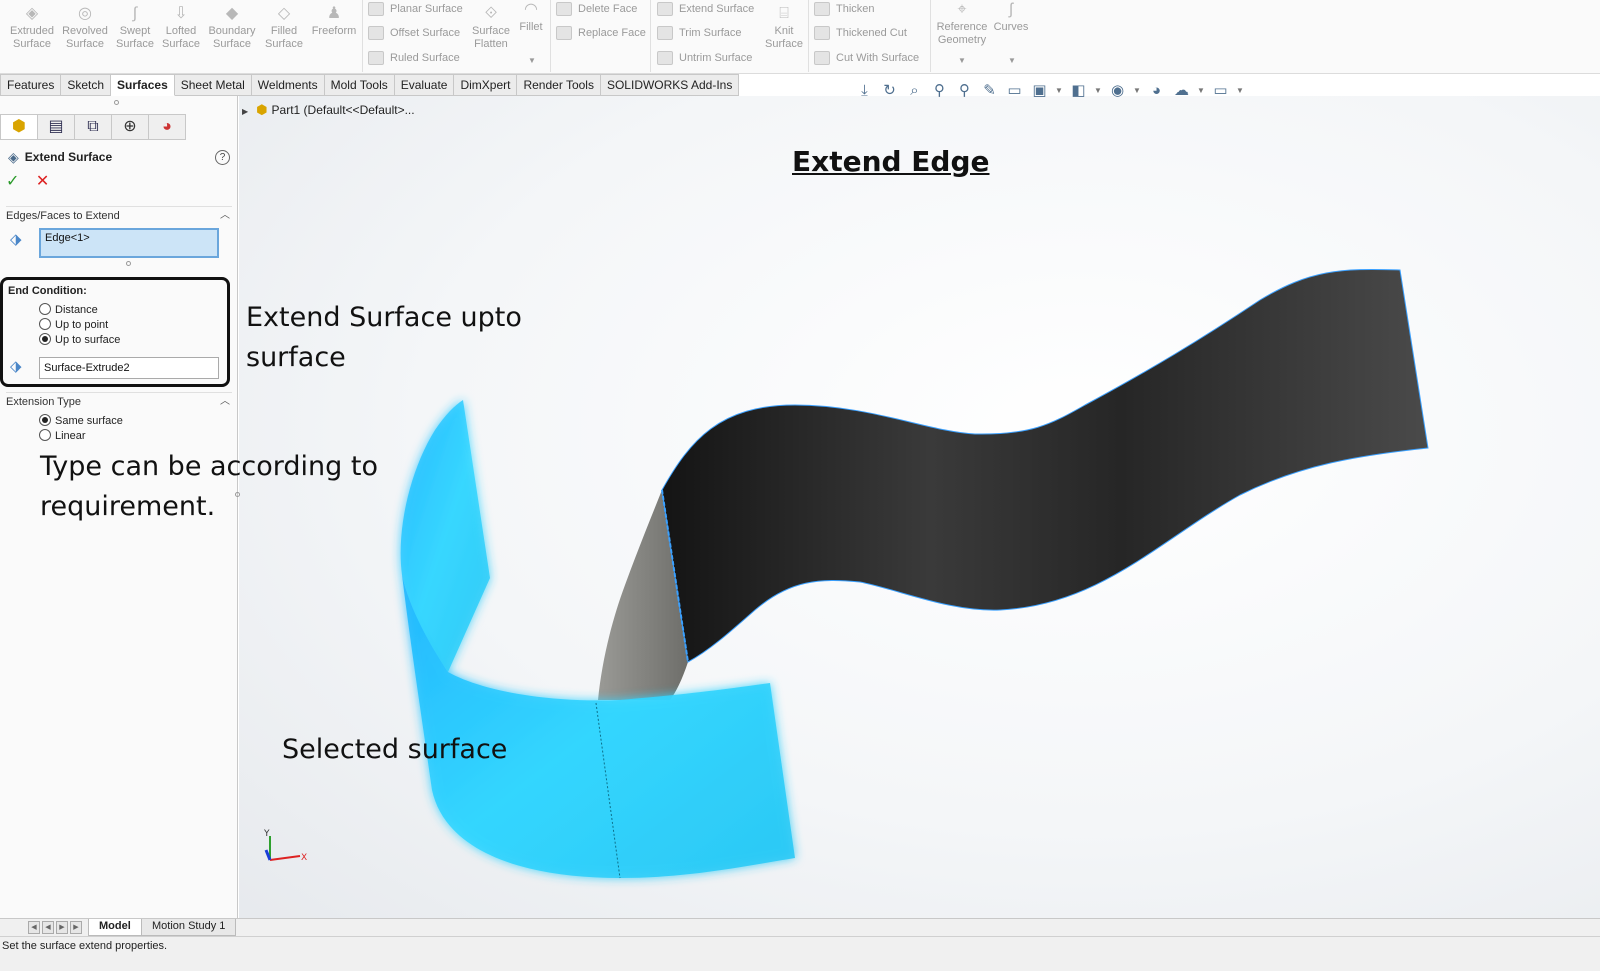  Describe the element at coordinates (232, 27) in the screenshot. I see `boundary-surface-button: ◆ Boundary Surface` at that location.